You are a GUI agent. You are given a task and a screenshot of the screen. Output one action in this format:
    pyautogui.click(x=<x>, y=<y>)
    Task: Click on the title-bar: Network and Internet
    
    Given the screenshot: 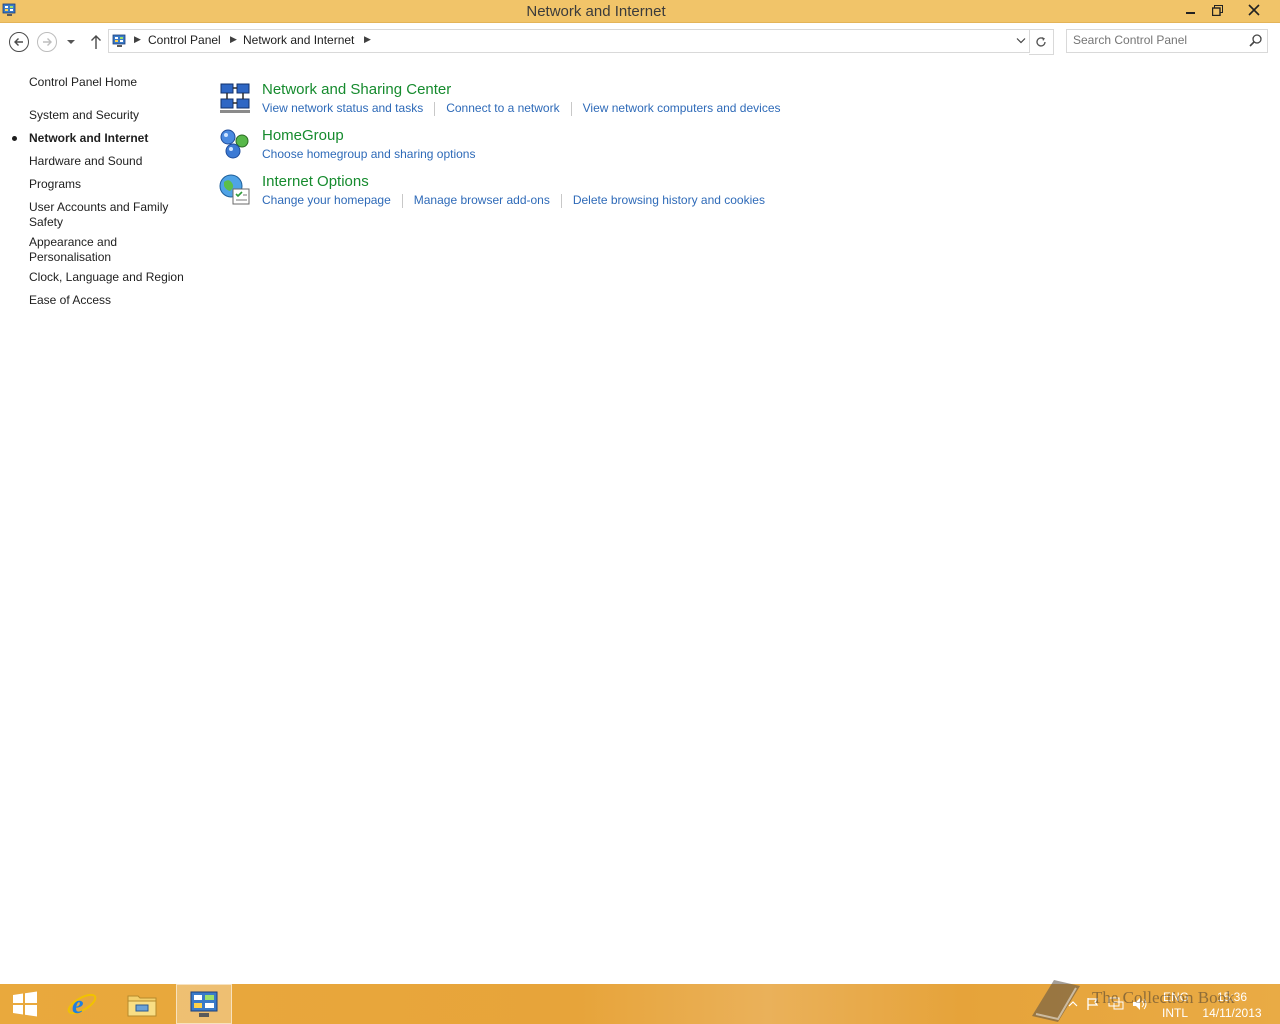 What is the action you would take?
    pyautogui.click(x=640, y=11)
    